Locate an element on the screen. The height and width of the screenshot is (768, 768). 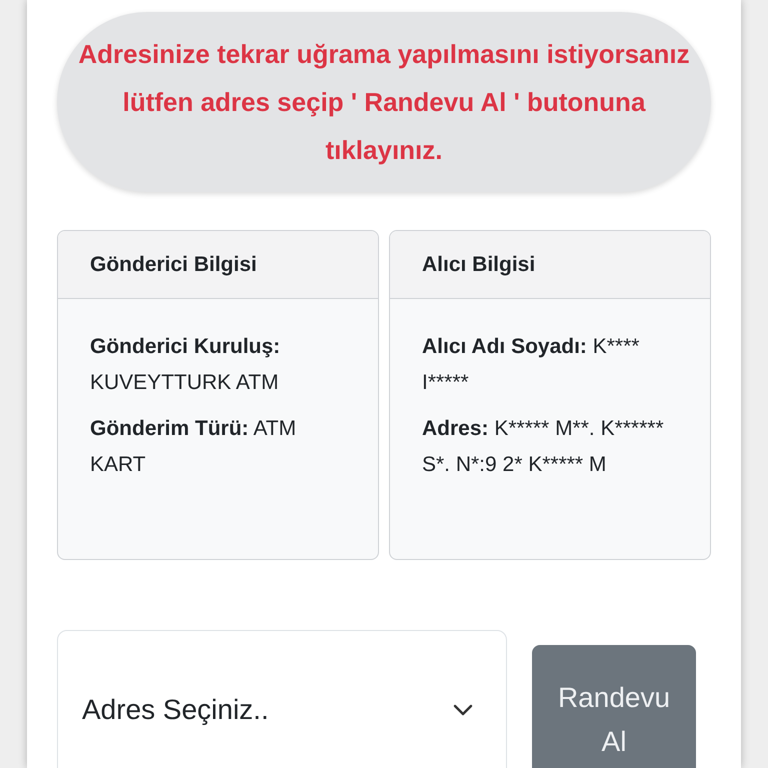
chevron-down-icon is located at coordinates (463, 710).